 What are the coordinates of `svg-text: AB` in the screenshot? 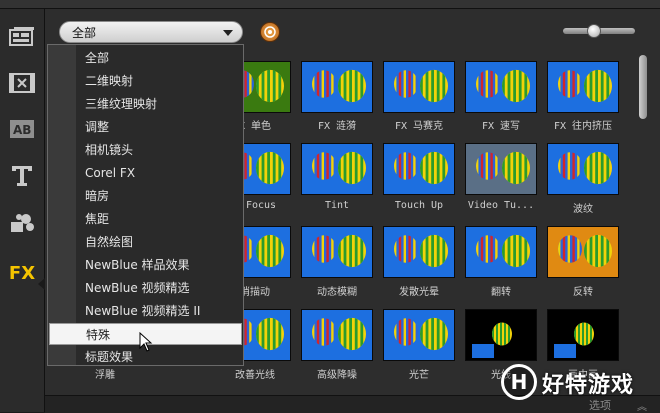 It's located at (22, 130).